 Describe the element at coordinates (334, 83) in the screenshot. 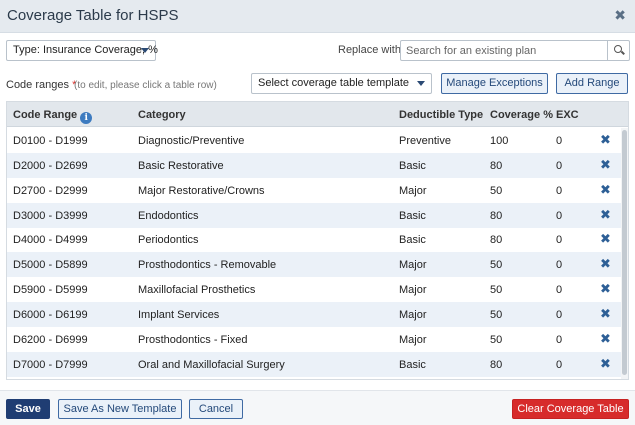

I see `template-select-value: Select coverage table template` at that location.